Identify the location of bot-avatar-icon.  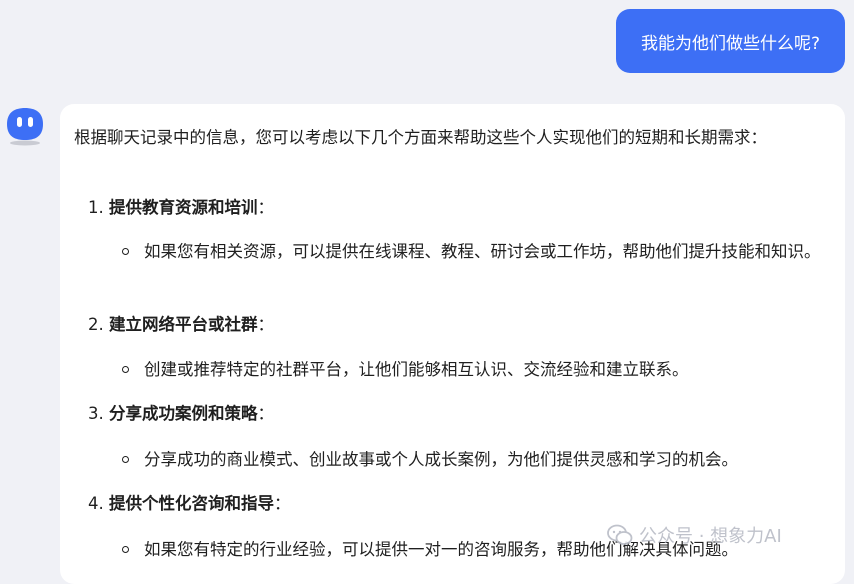
(25, 127).